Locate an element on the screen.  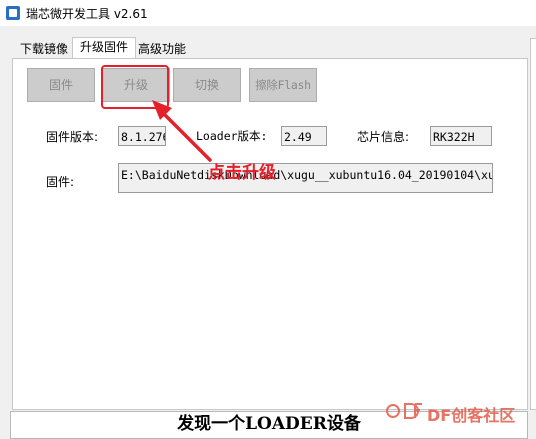
chip-info-field: RK322H is located at coordinates (461, 136).